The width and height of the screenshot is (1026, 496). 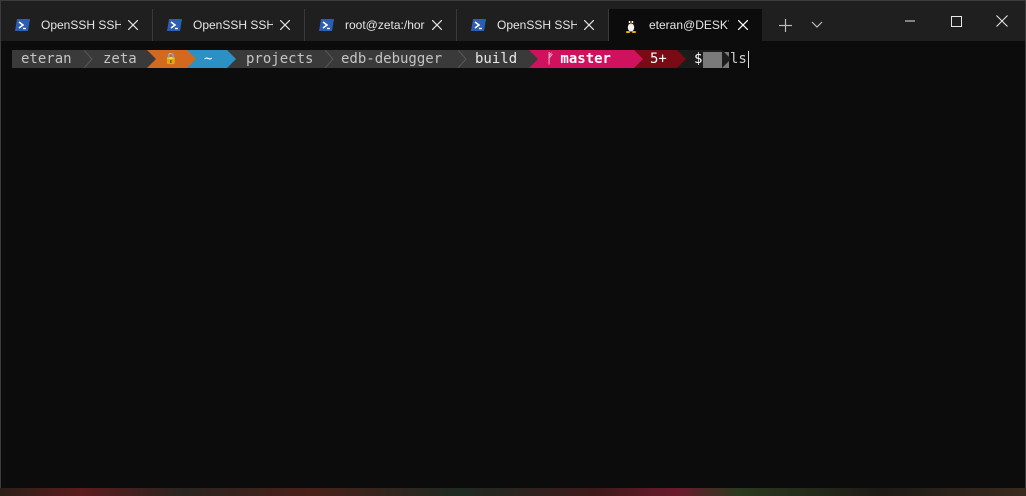 I want to click on tab-2: OpenSSH SSH c, so click(x=229, y=25).